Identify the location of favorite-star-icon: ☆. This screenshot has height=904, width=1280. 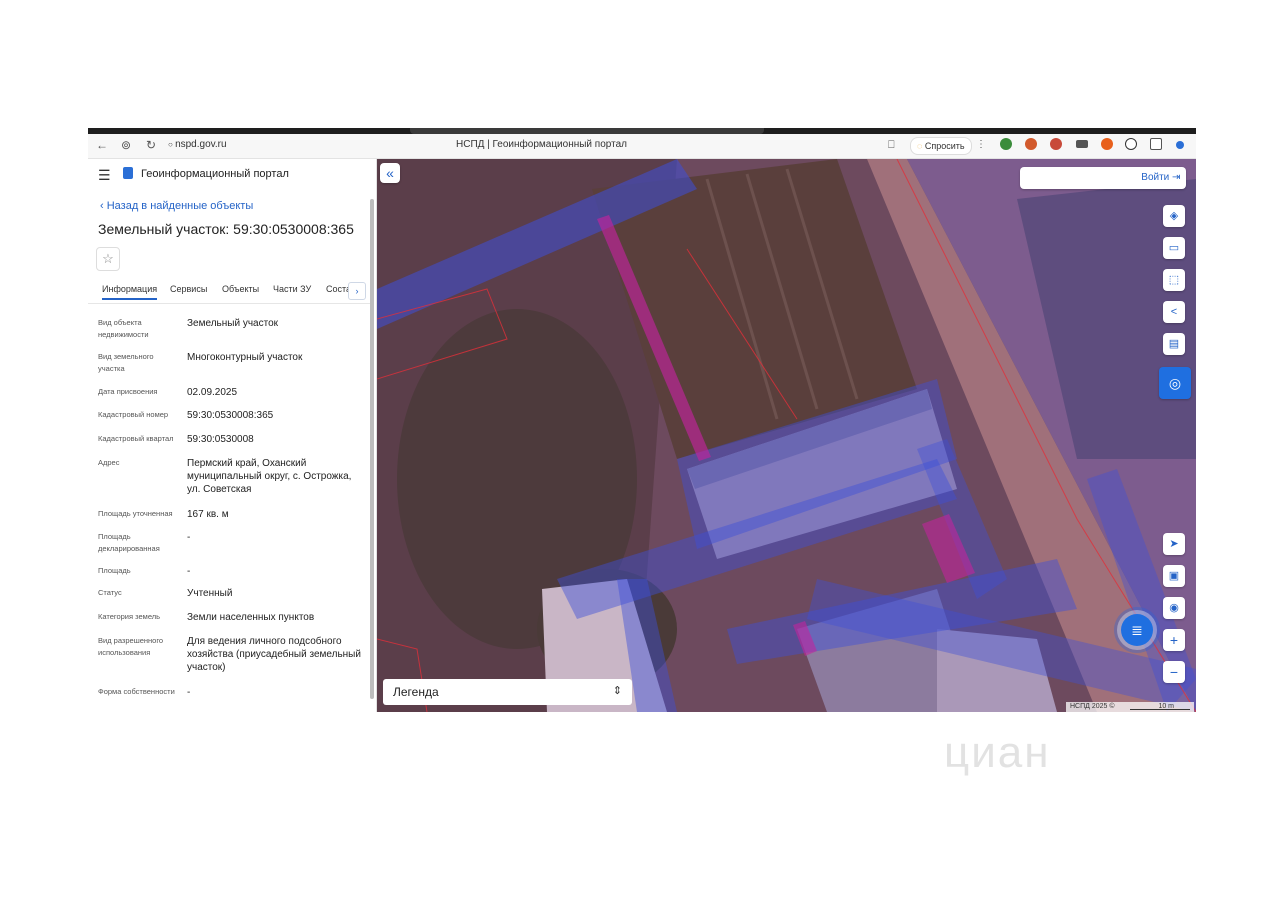
(108, 259).